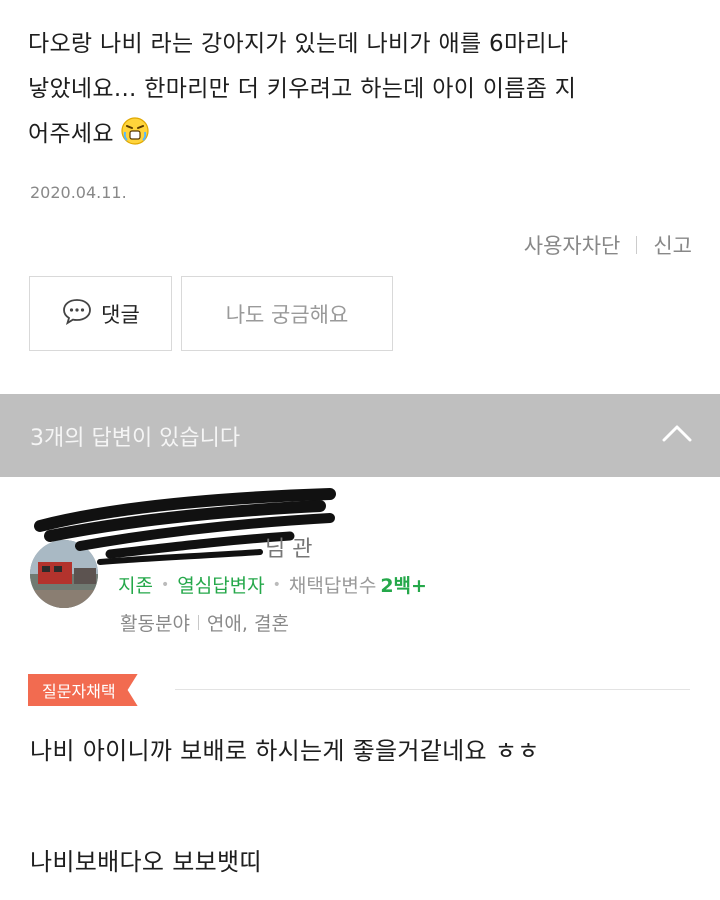 Image resolution: width=720 pixels, height=900 pixels. What do you see at coordinates (363, 134) in the screenshot?
I see `question-line: 어주세요` at bounding box center [363, 134].